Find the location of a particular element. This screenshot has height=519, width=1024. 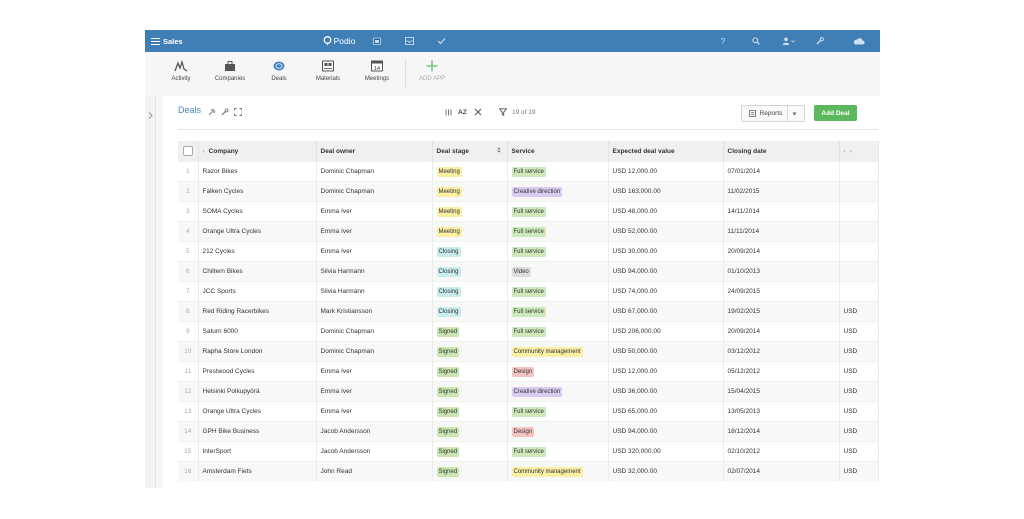

fullscreen-icon is located at coordinates (238, 112).